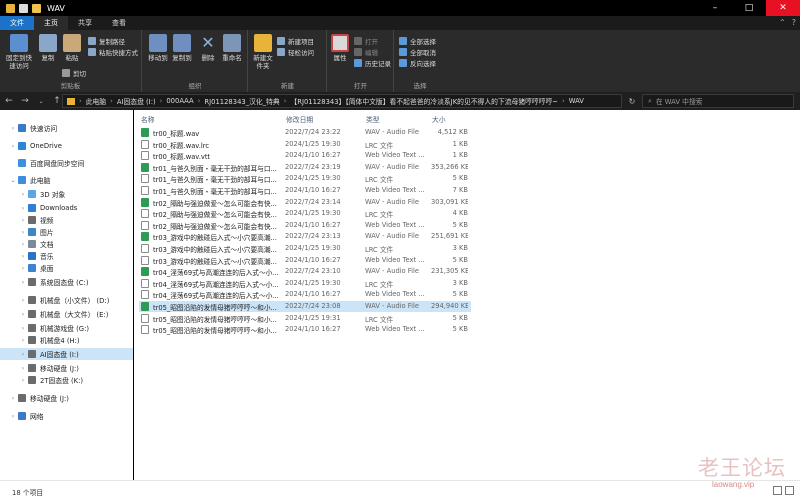 The image size is (800, 500). I want to click on properties-icon, so click(23, 8).